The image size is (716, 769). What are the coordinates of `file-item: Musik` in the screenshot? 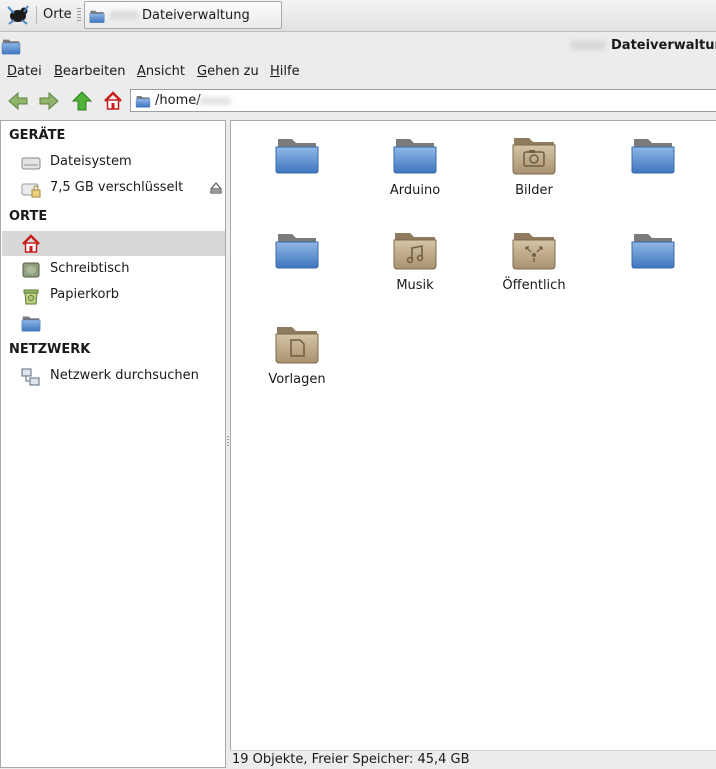 It's located at (412, 261).